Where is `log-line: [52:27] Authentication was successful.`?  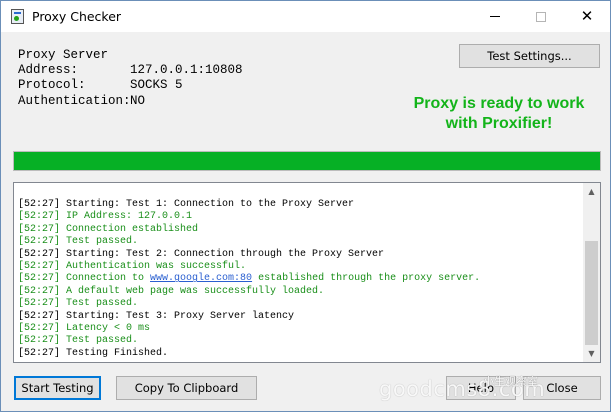
log-line: [52:27] Authentication was successful. is located at coordinates (298, 267).